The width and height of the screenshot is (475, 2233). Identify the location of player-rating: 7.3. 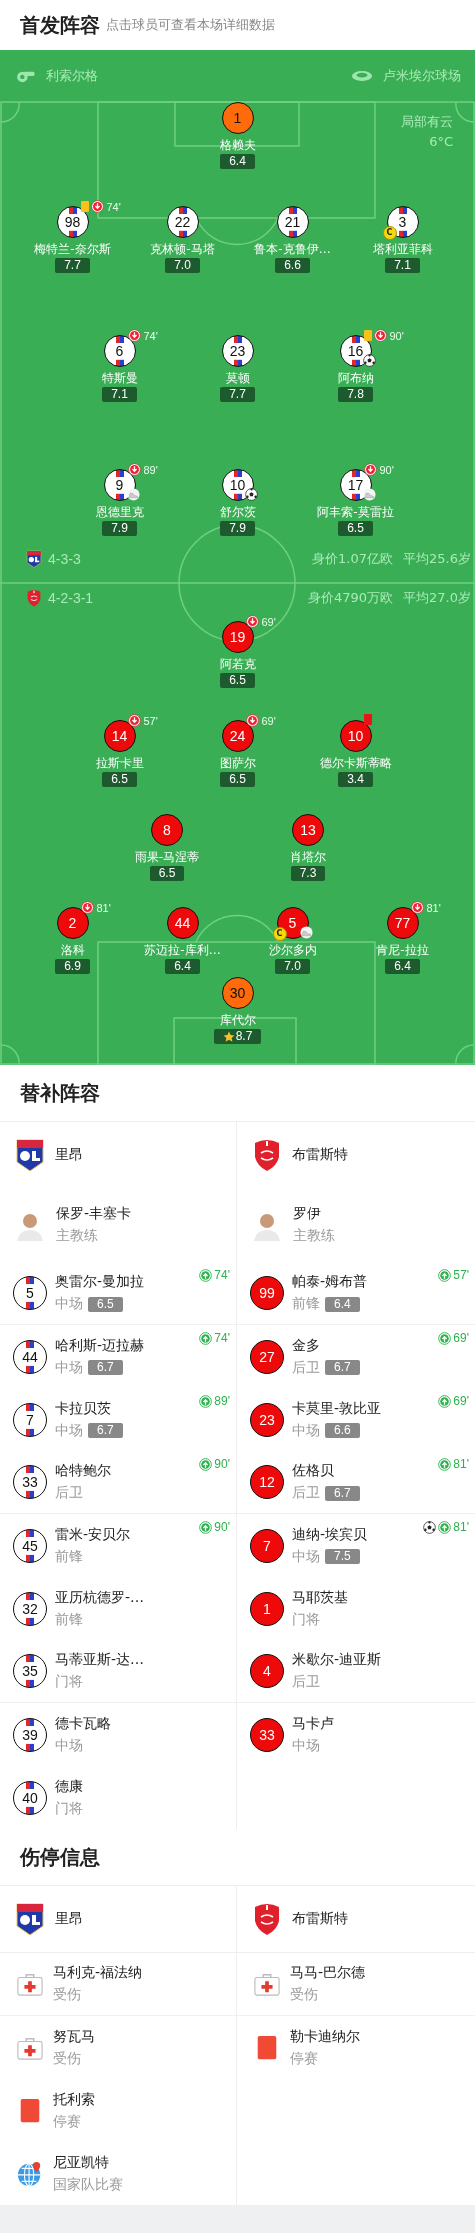
(308, 873).